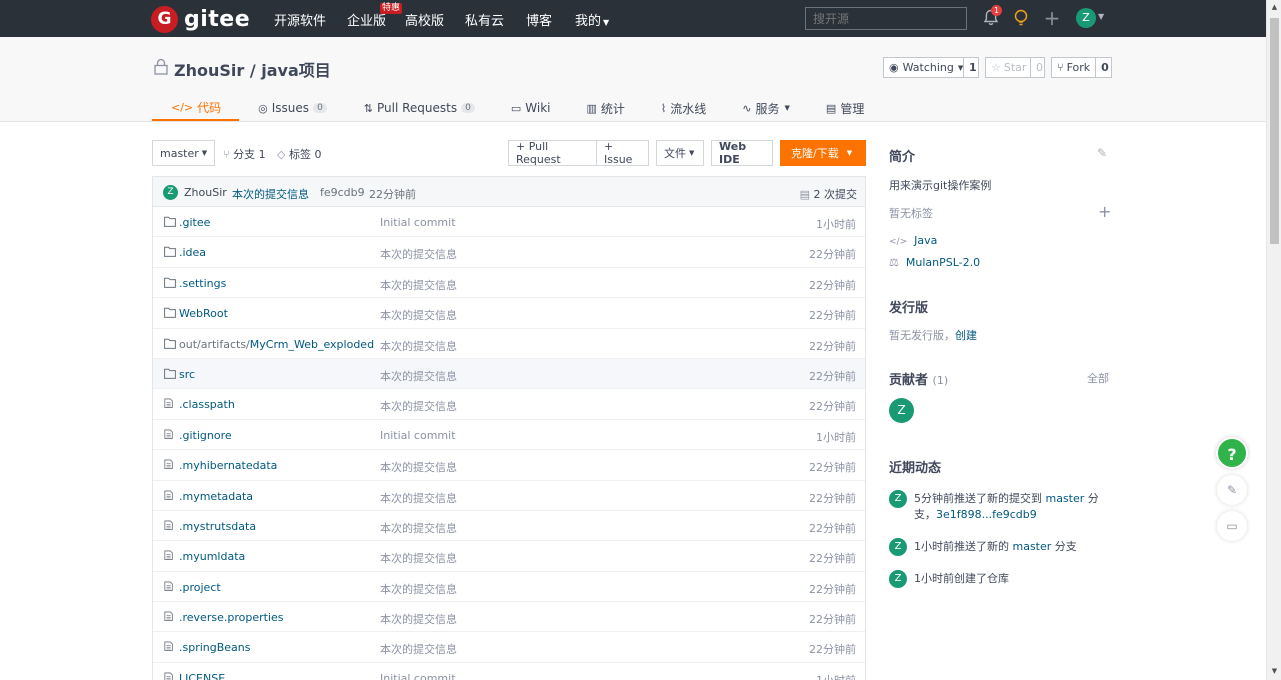 The image size is (1281, 680). What do you see at coordinates (1102, 153) in the screenshot?
I see `edit-icon: ✎` at bounding box center [1102, 153].